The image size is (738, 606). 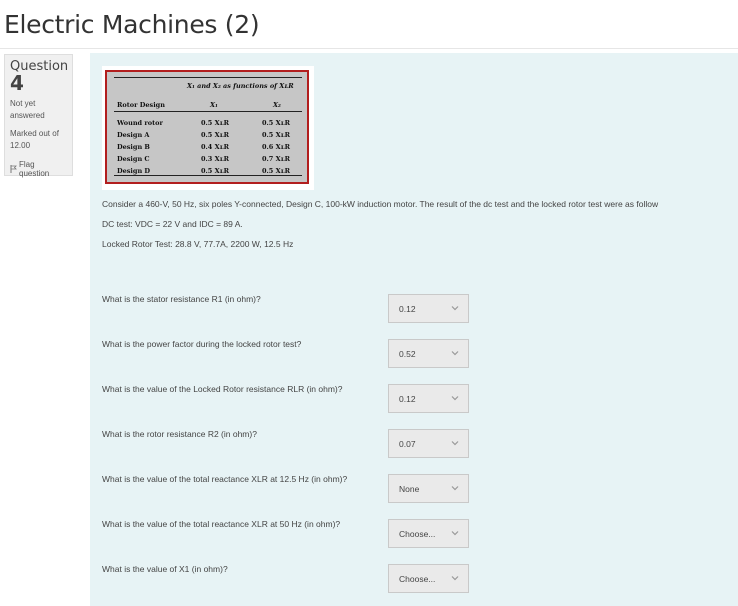 What do you see at coordinates (172, 224) in the screenshot?
I see `dc-test-text: DC test: VDC = 22 V and IDC = 89 A.` at bounding box center [172, 224].